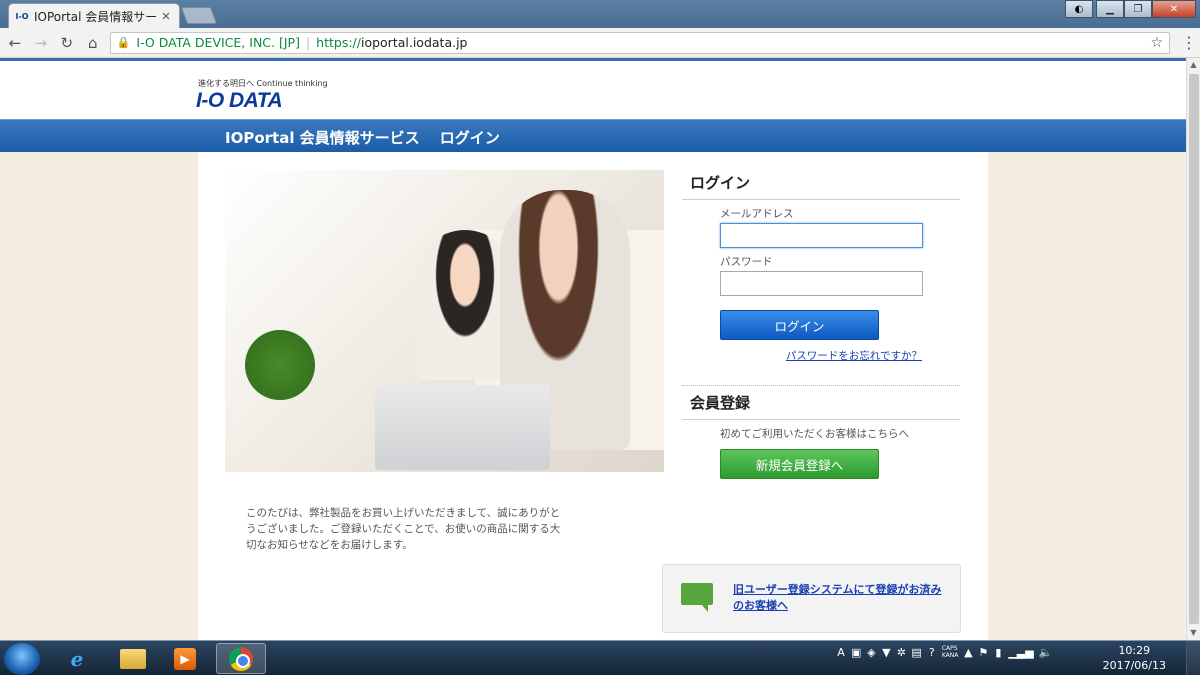 Image resolution: width=1200 pixels, height=675 pixels. Describe the element at coordinates (600, 14) in the screenshot. I see `browser-tab-strip: I-O IOPortal 会員情報サービス ✕ ◐ ▁ ❐ ✕` at that location.